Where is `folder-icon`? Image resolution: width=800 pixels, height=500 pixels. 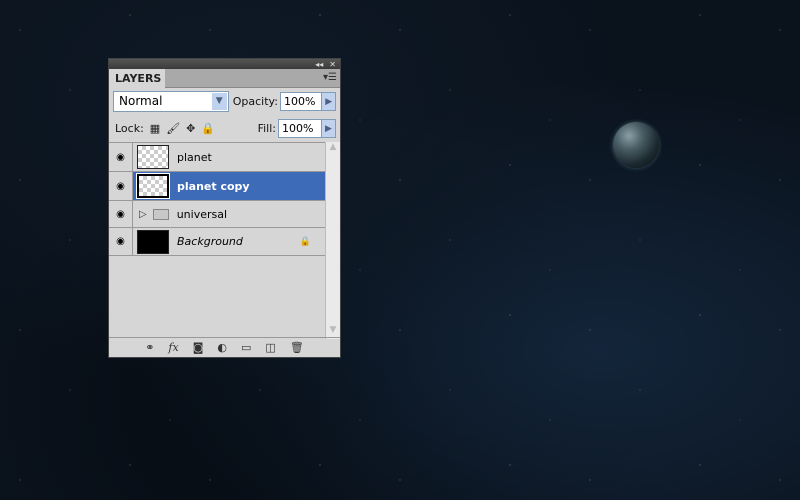
folder-icon is located at coordinates (160, 214).